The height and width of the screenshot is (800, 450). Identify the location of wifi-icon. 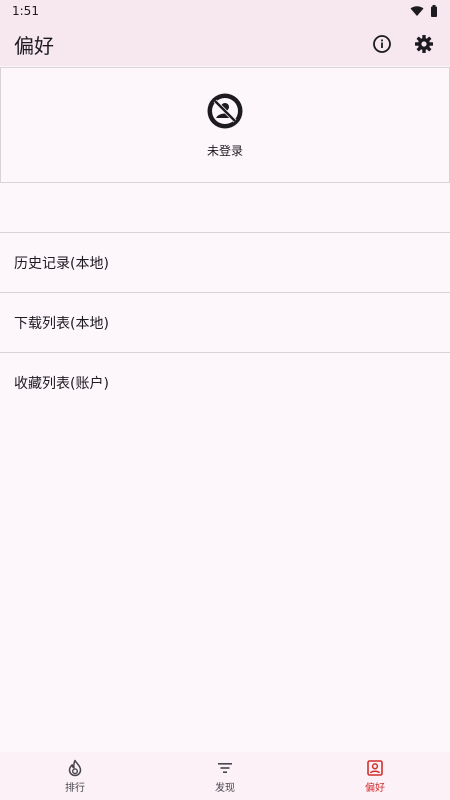
(417, 11).